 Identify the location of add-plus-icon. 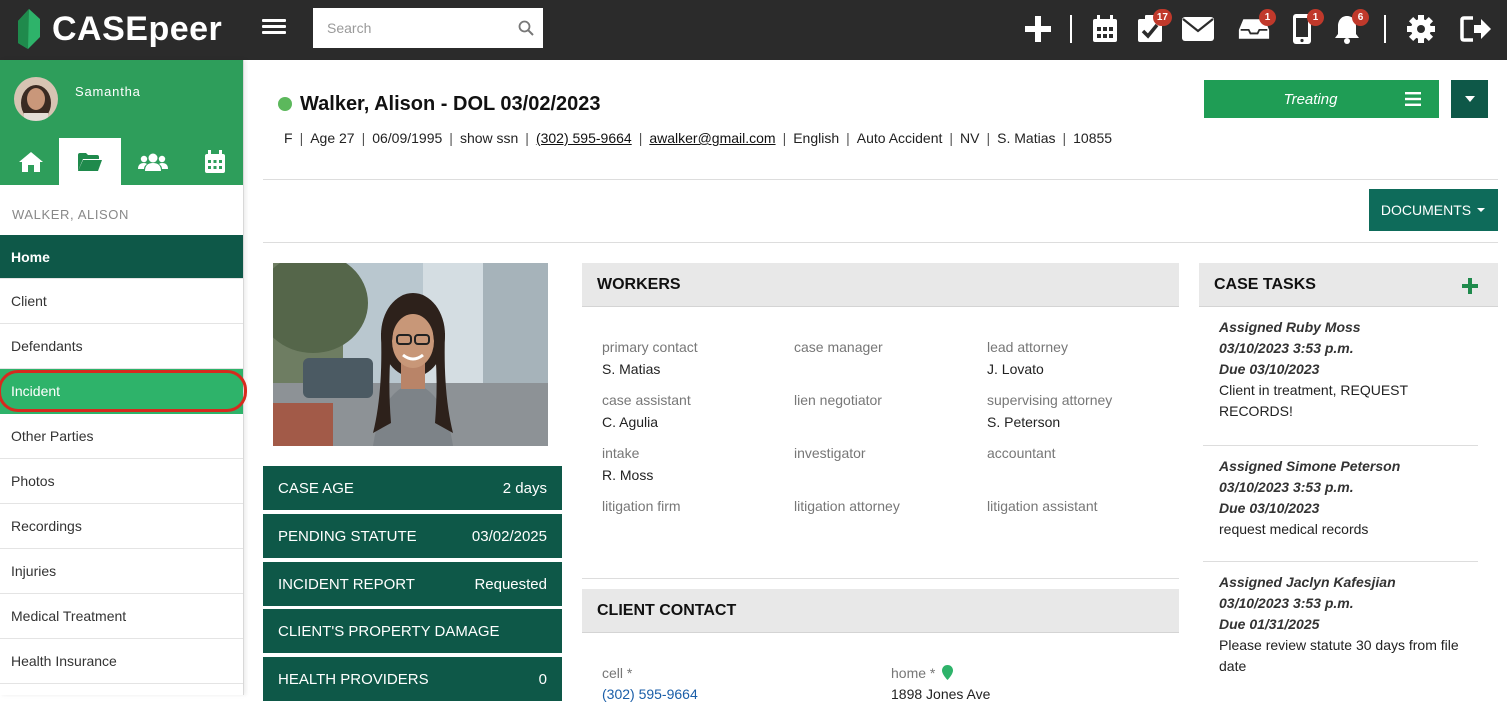
(1038, 29).